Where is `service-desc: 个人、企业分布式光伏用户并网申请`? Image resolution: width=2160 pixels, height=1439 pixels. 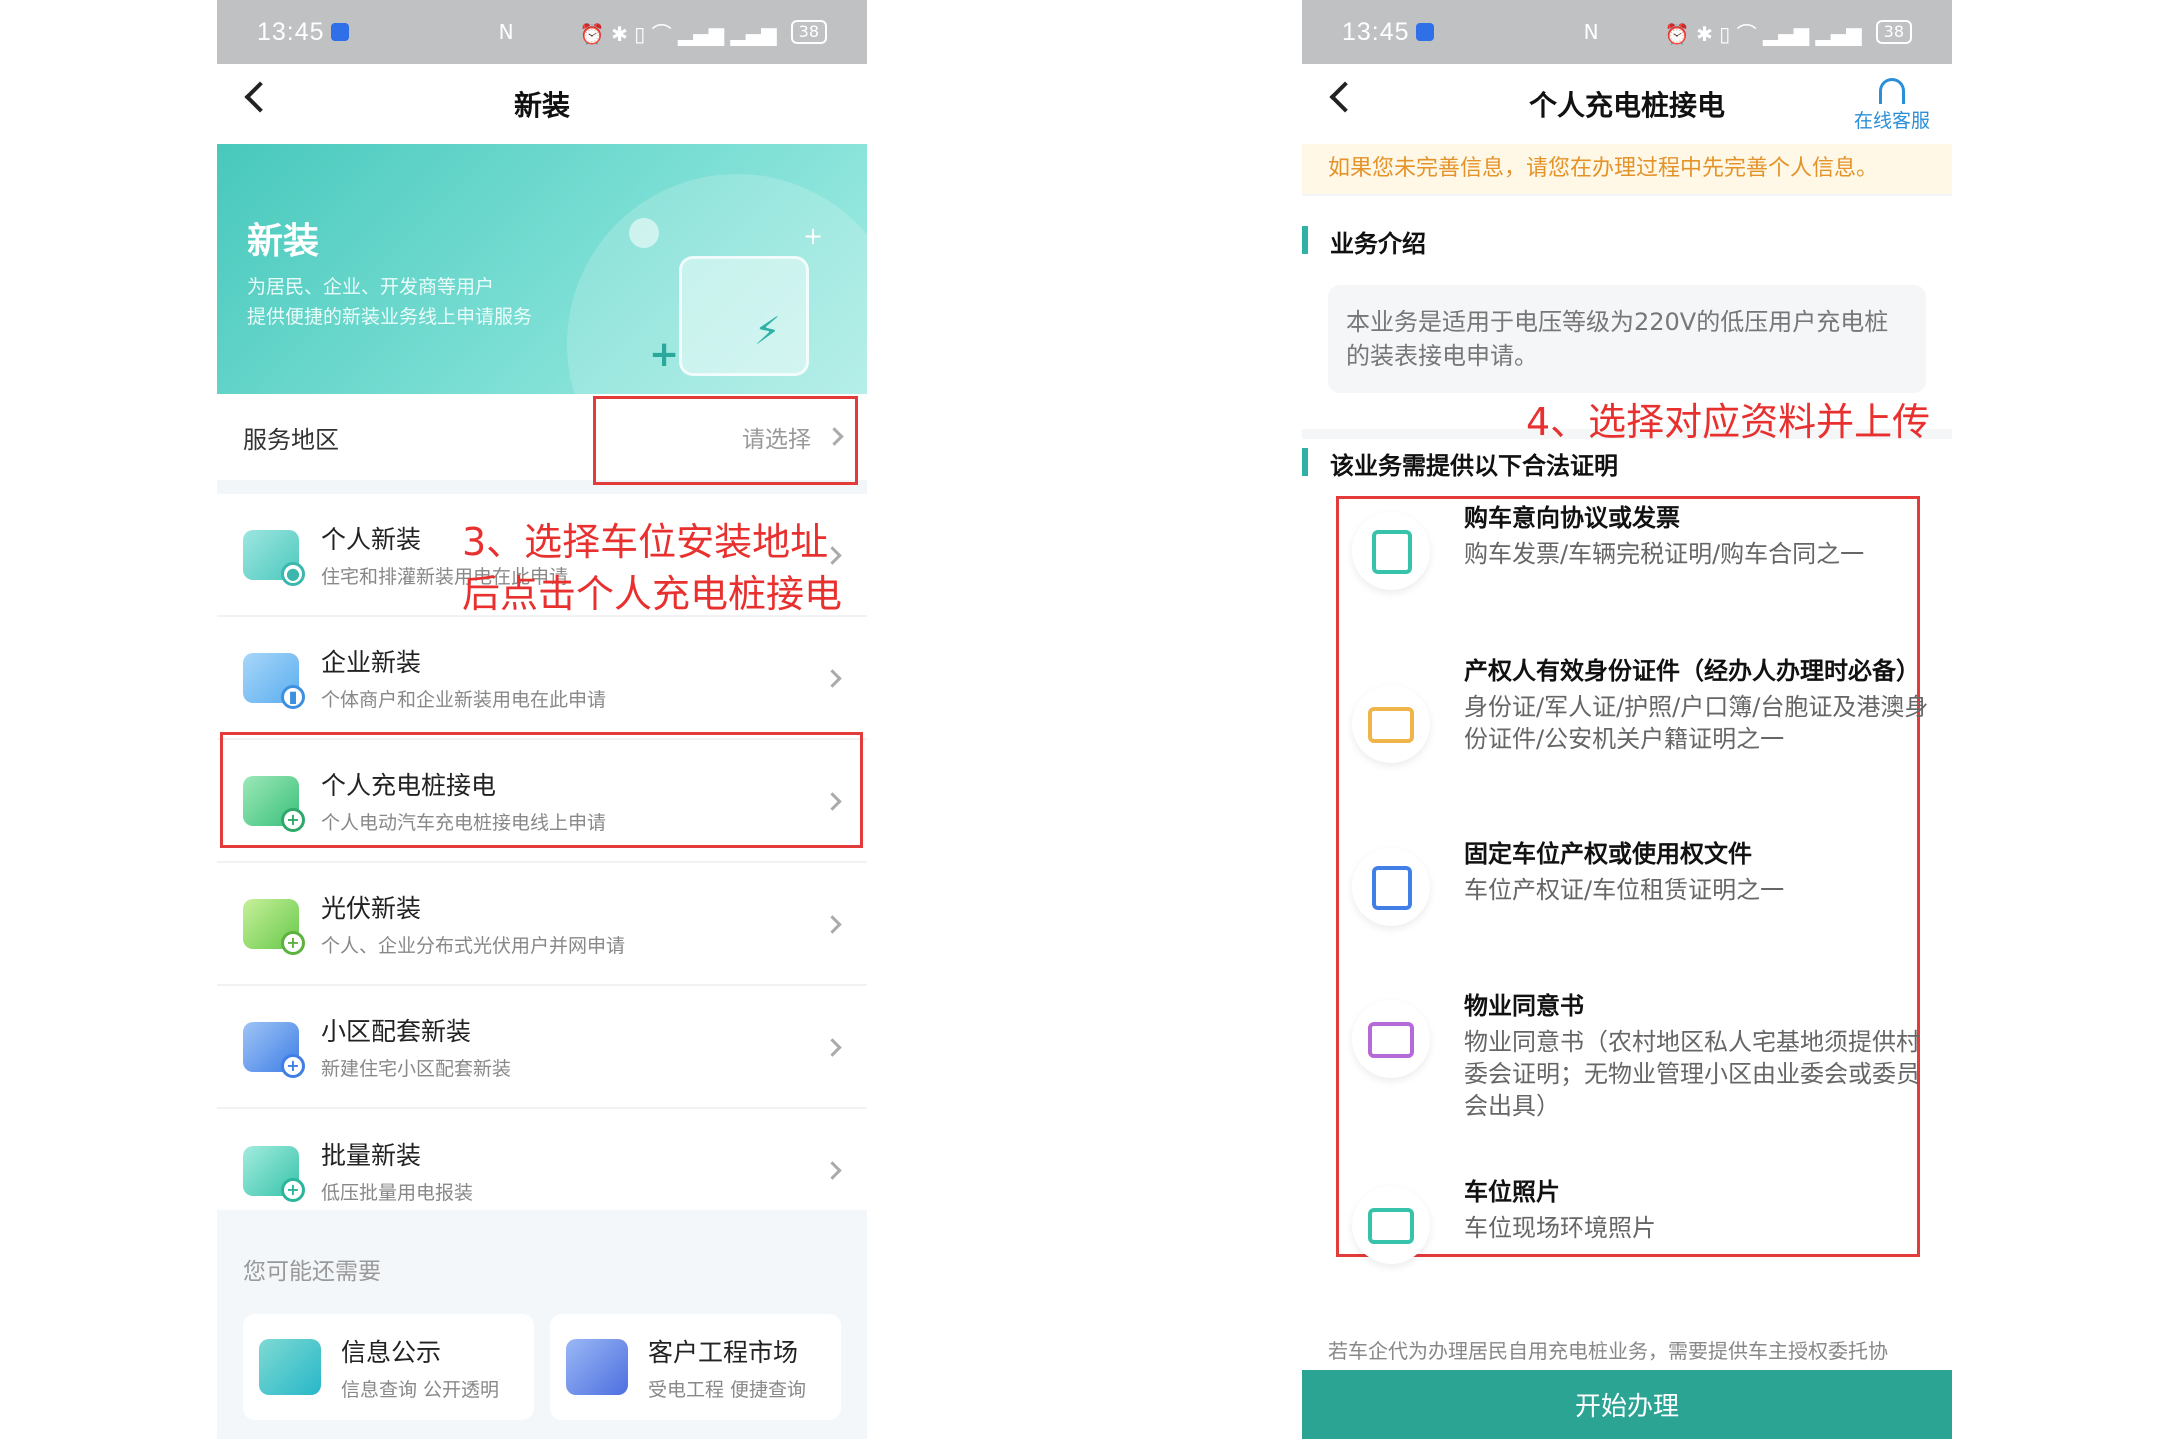
service-desc: 个人、企业分布式光伏用户并网申请 is located at coordinates (473, 946).